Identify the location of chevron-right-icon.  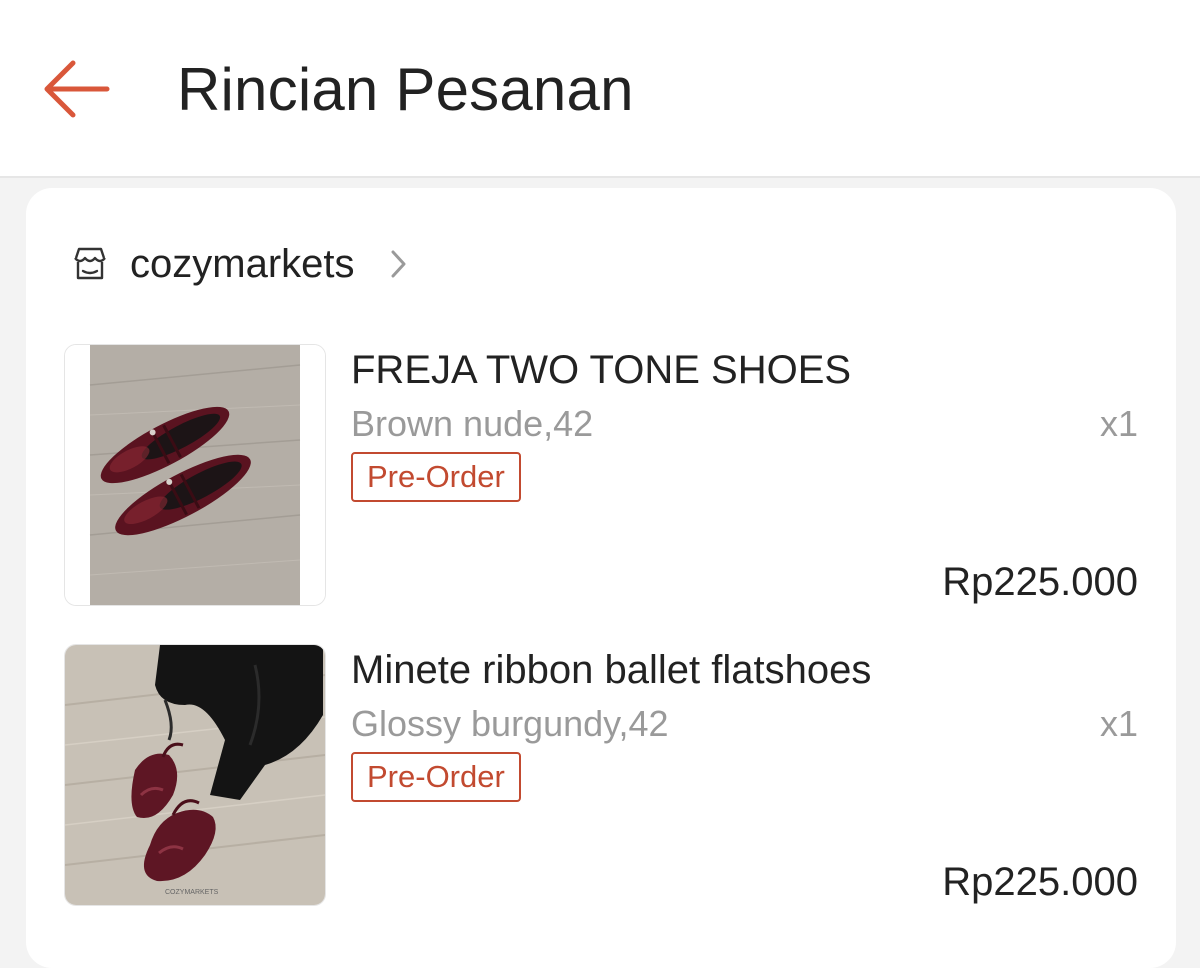
(398, 264).